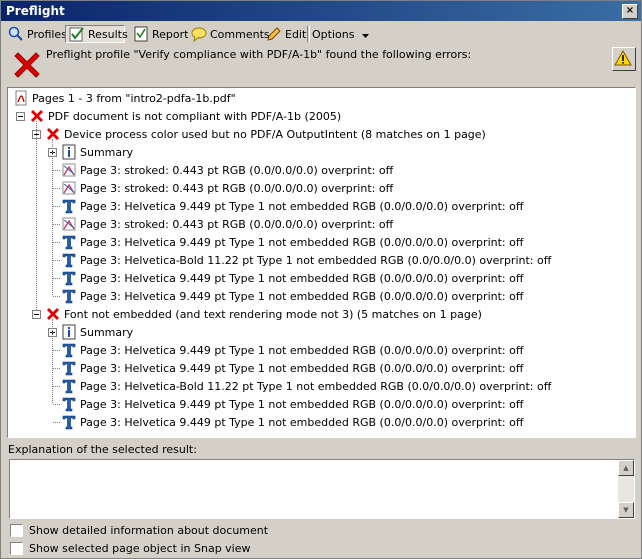  I want to click on profiles-label: Profiles, so click(47, 34).